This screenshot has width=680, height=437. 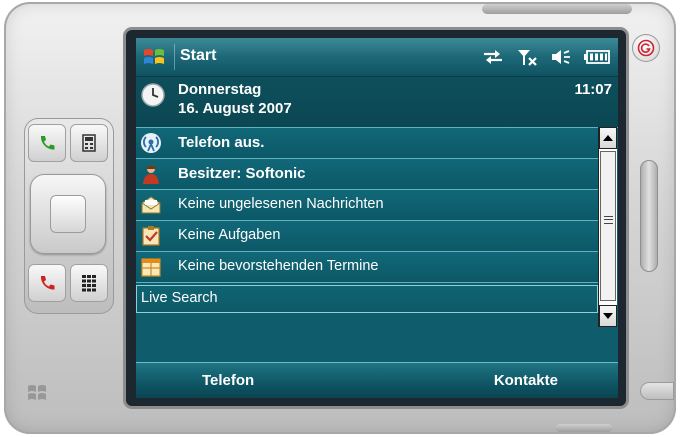 I want to click on today-item-messages: Keine ungelesenen Nachrichten, so click(x=367, y=205).